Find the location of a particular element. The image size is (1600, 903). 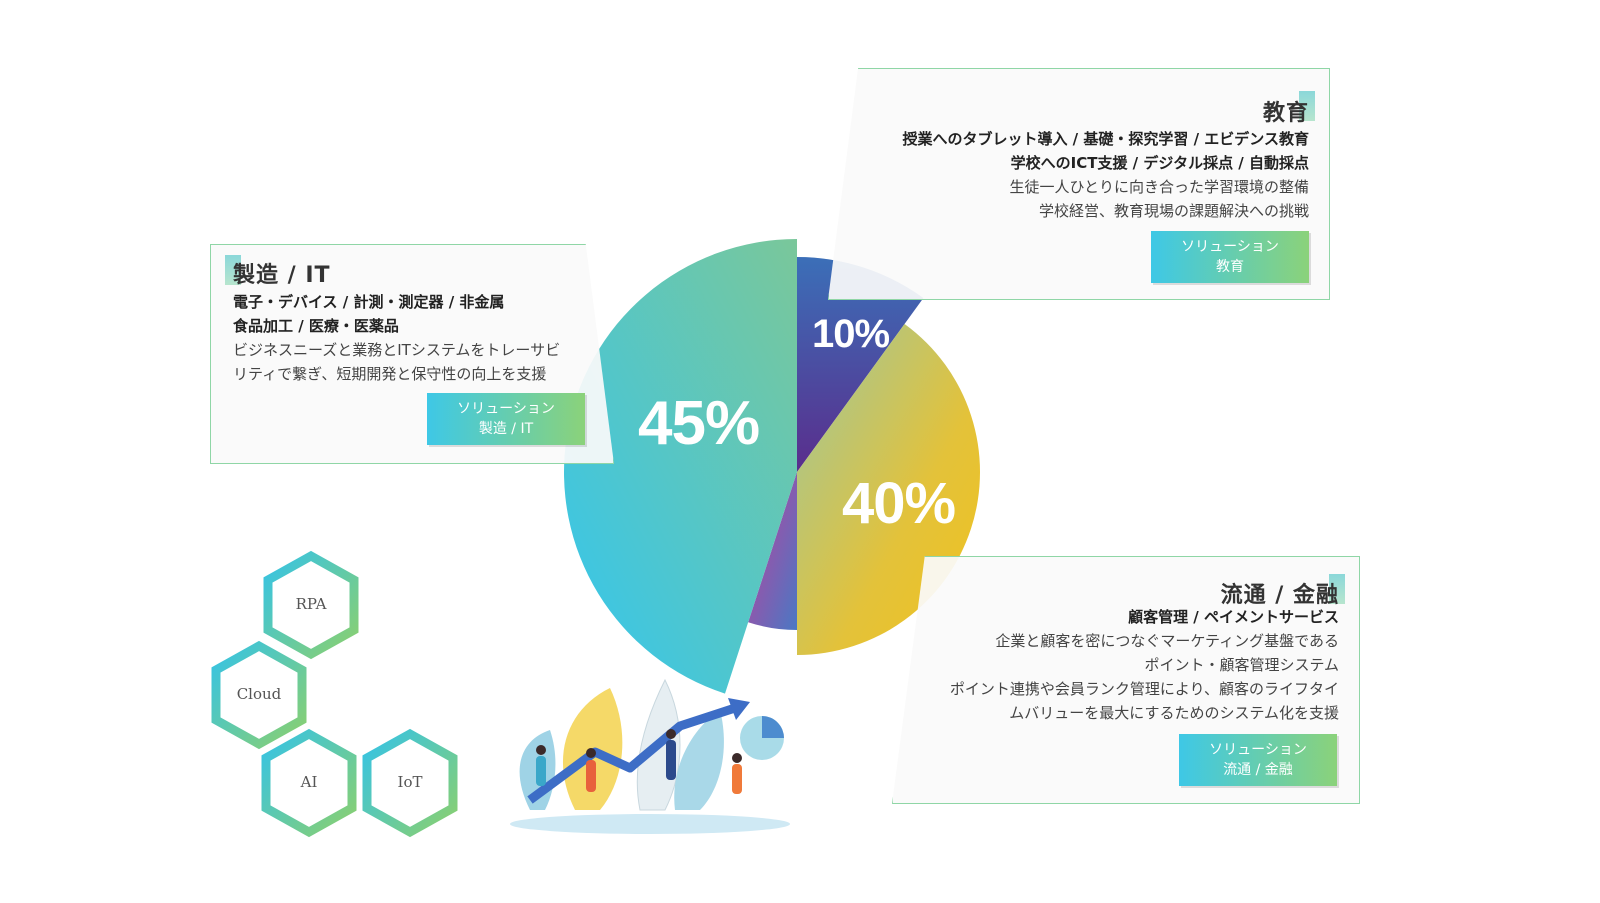

hexagon-label: AI is located at coordinates (309, 782).